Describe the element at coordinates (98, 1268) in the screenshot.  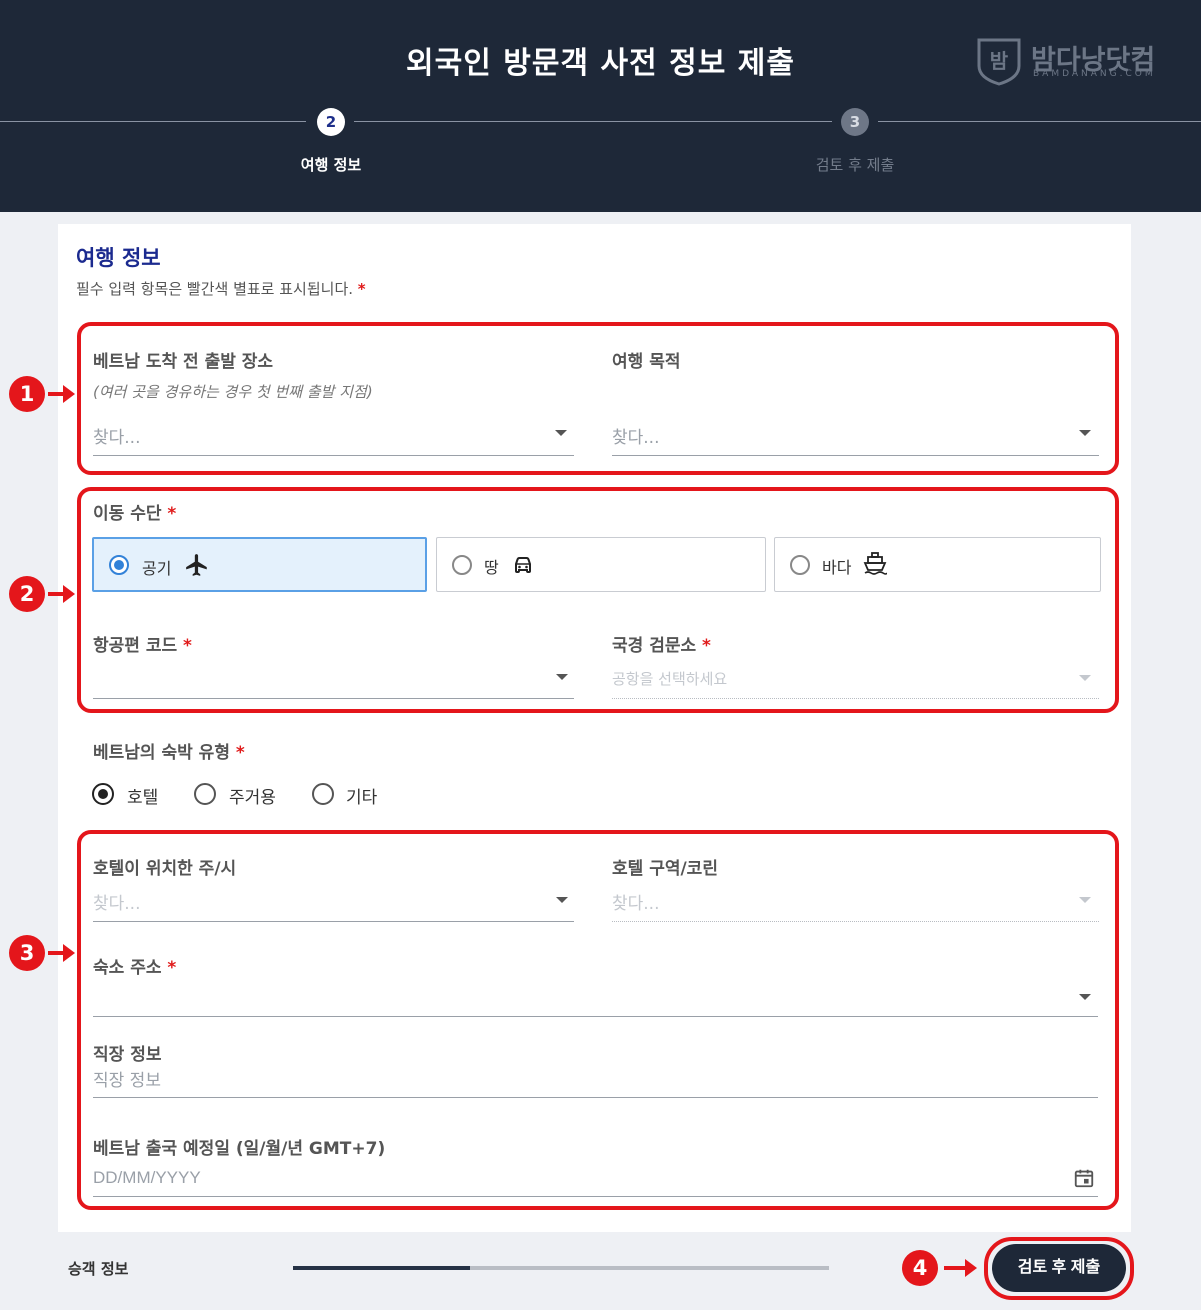
I see `previous-step-link: 승객 정보` at that location.